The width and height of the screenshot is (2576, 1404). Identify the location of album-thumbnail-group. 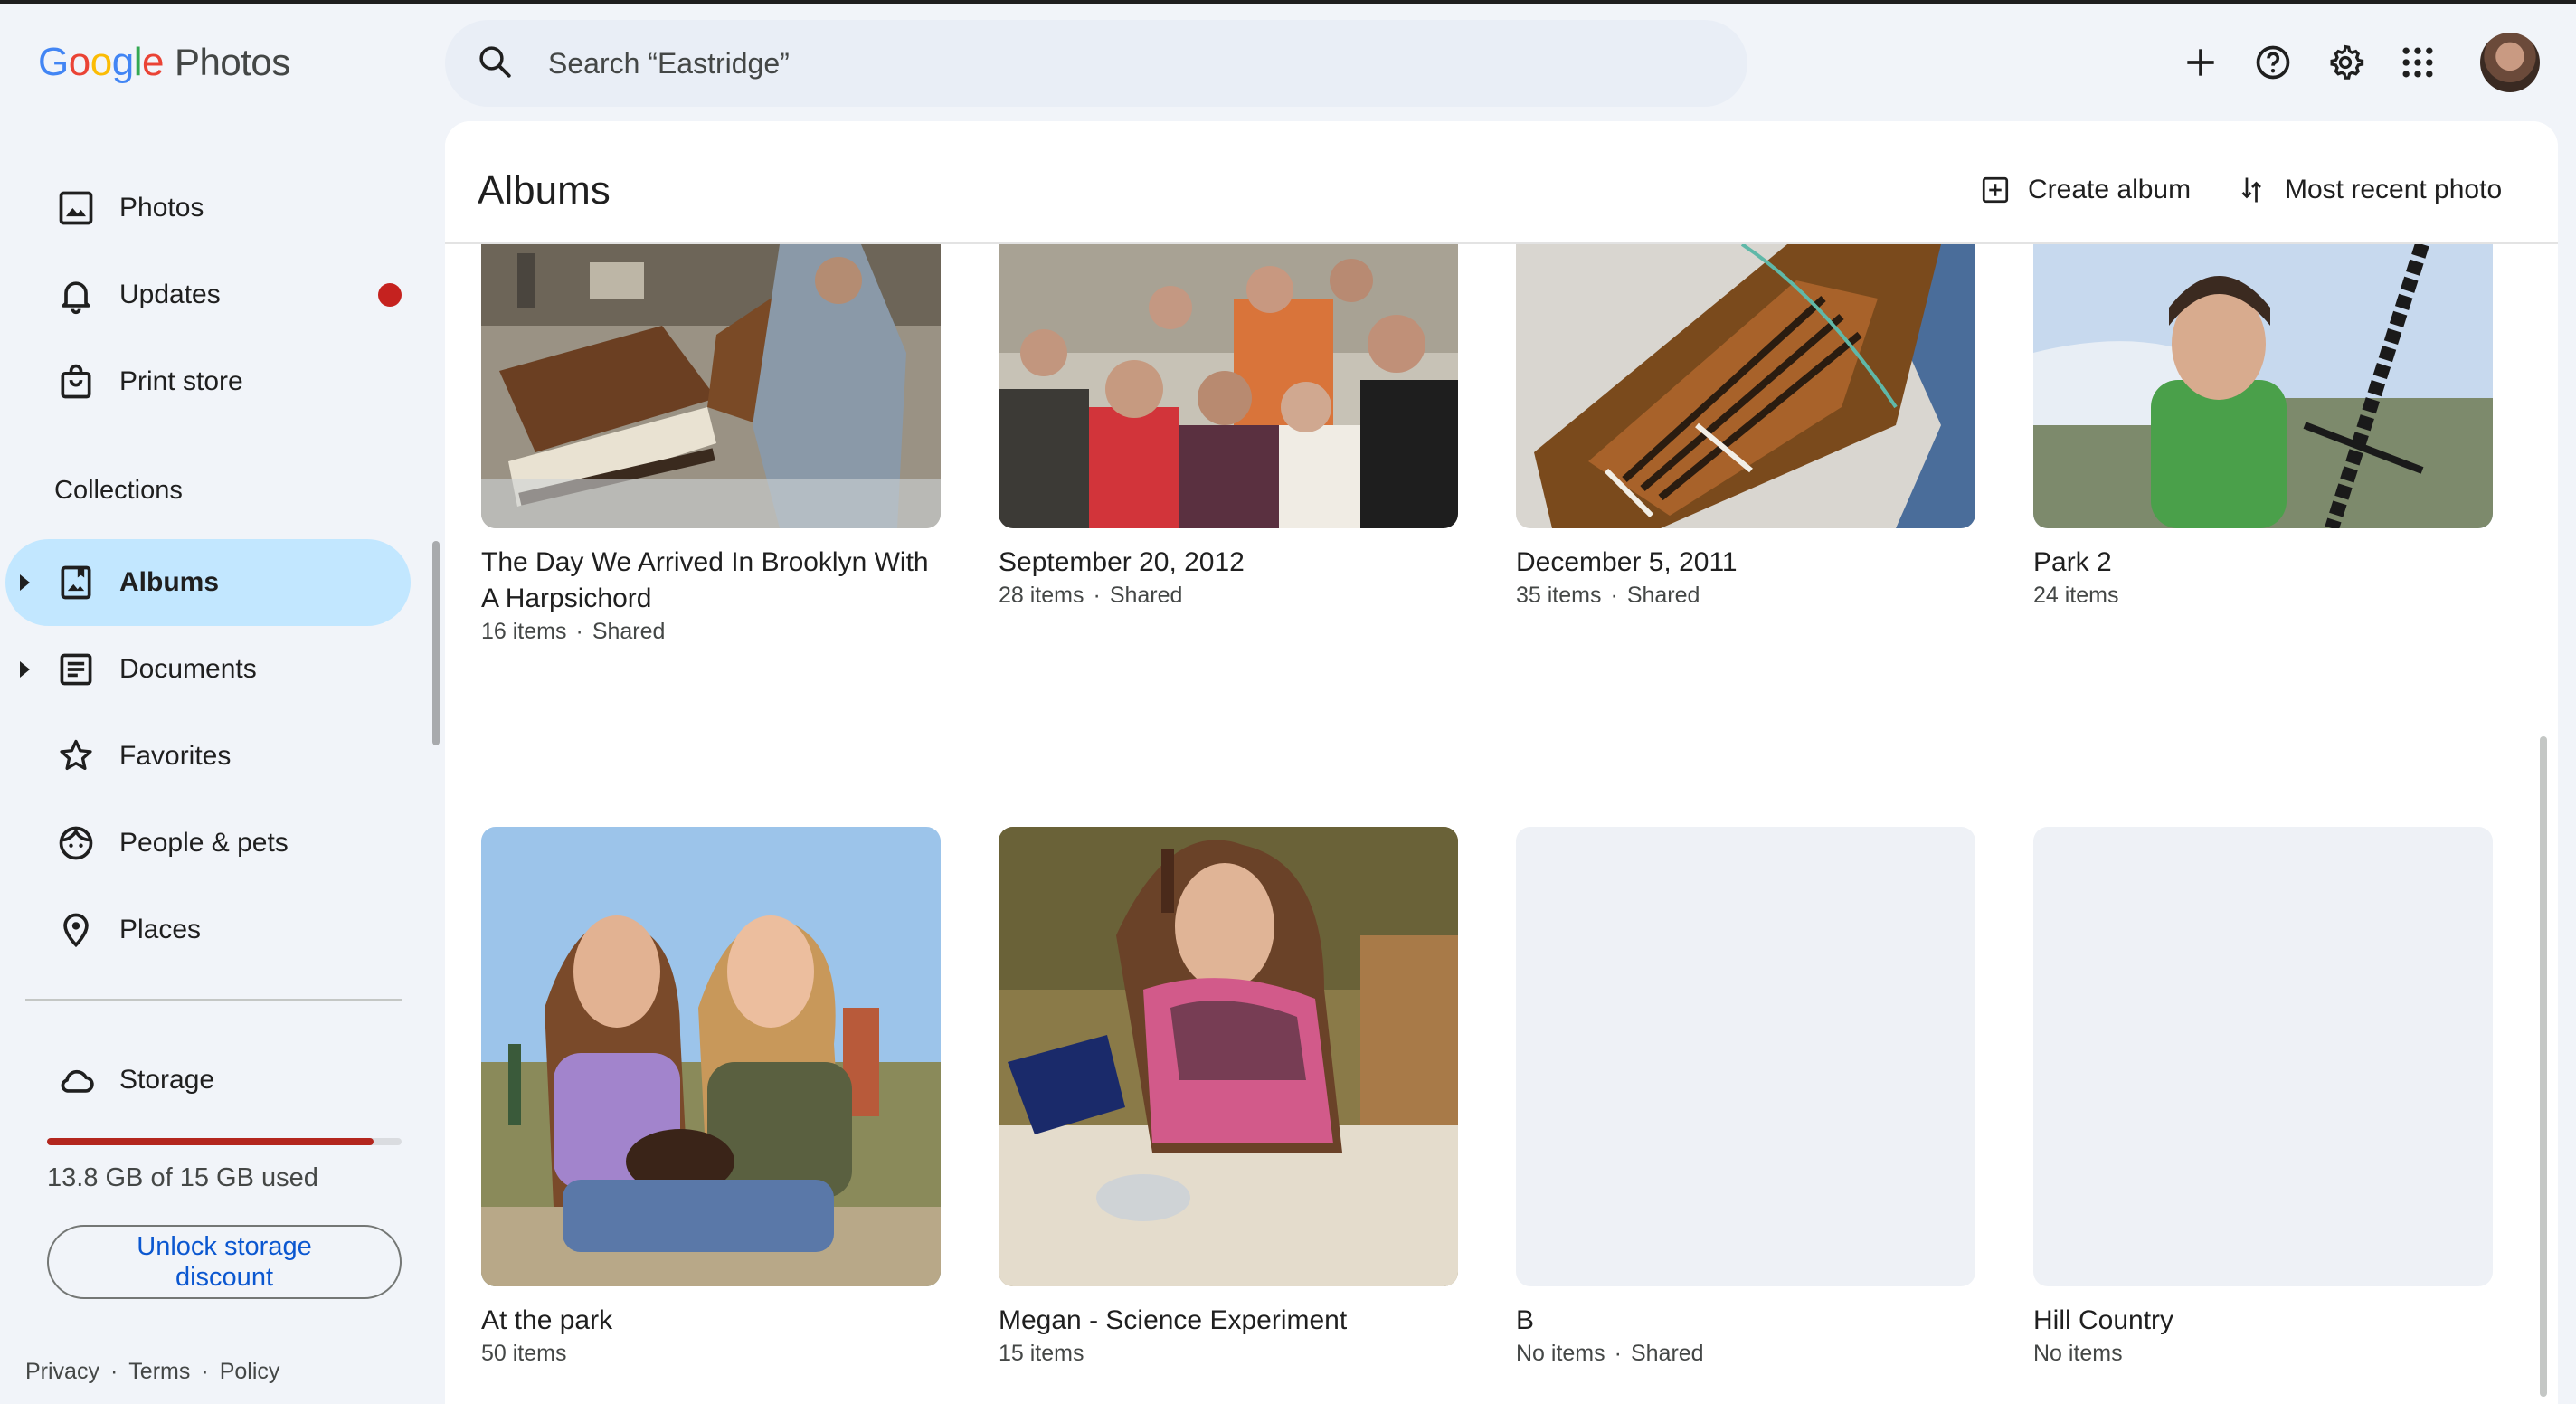
(1229, 386).